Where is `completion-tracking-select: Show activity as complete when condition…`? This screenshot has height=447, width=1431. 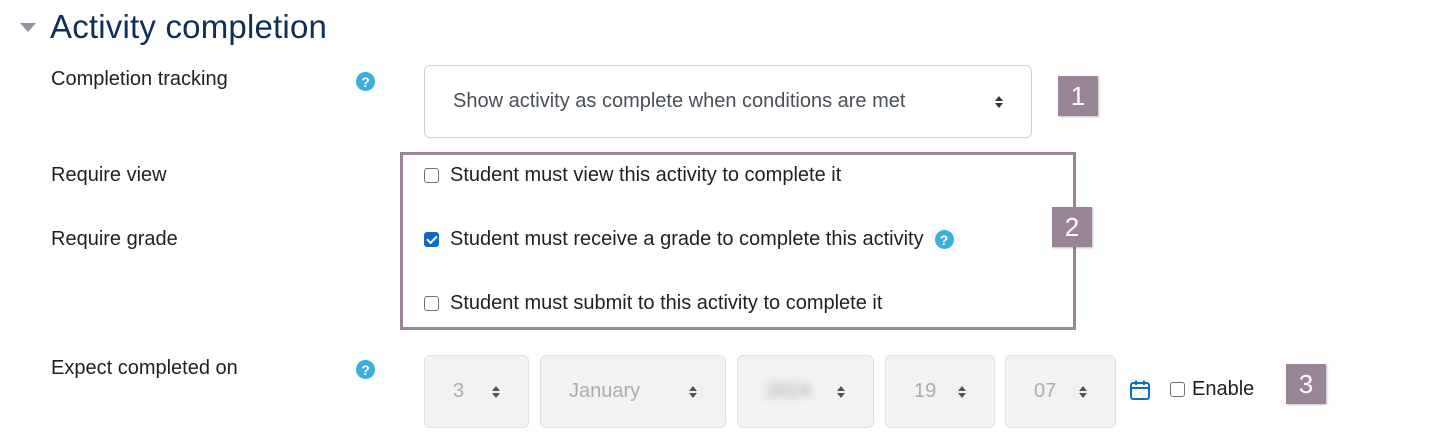
completion-tracking-select: Show activity as complete when condition… is located at coordinates (728, 101).